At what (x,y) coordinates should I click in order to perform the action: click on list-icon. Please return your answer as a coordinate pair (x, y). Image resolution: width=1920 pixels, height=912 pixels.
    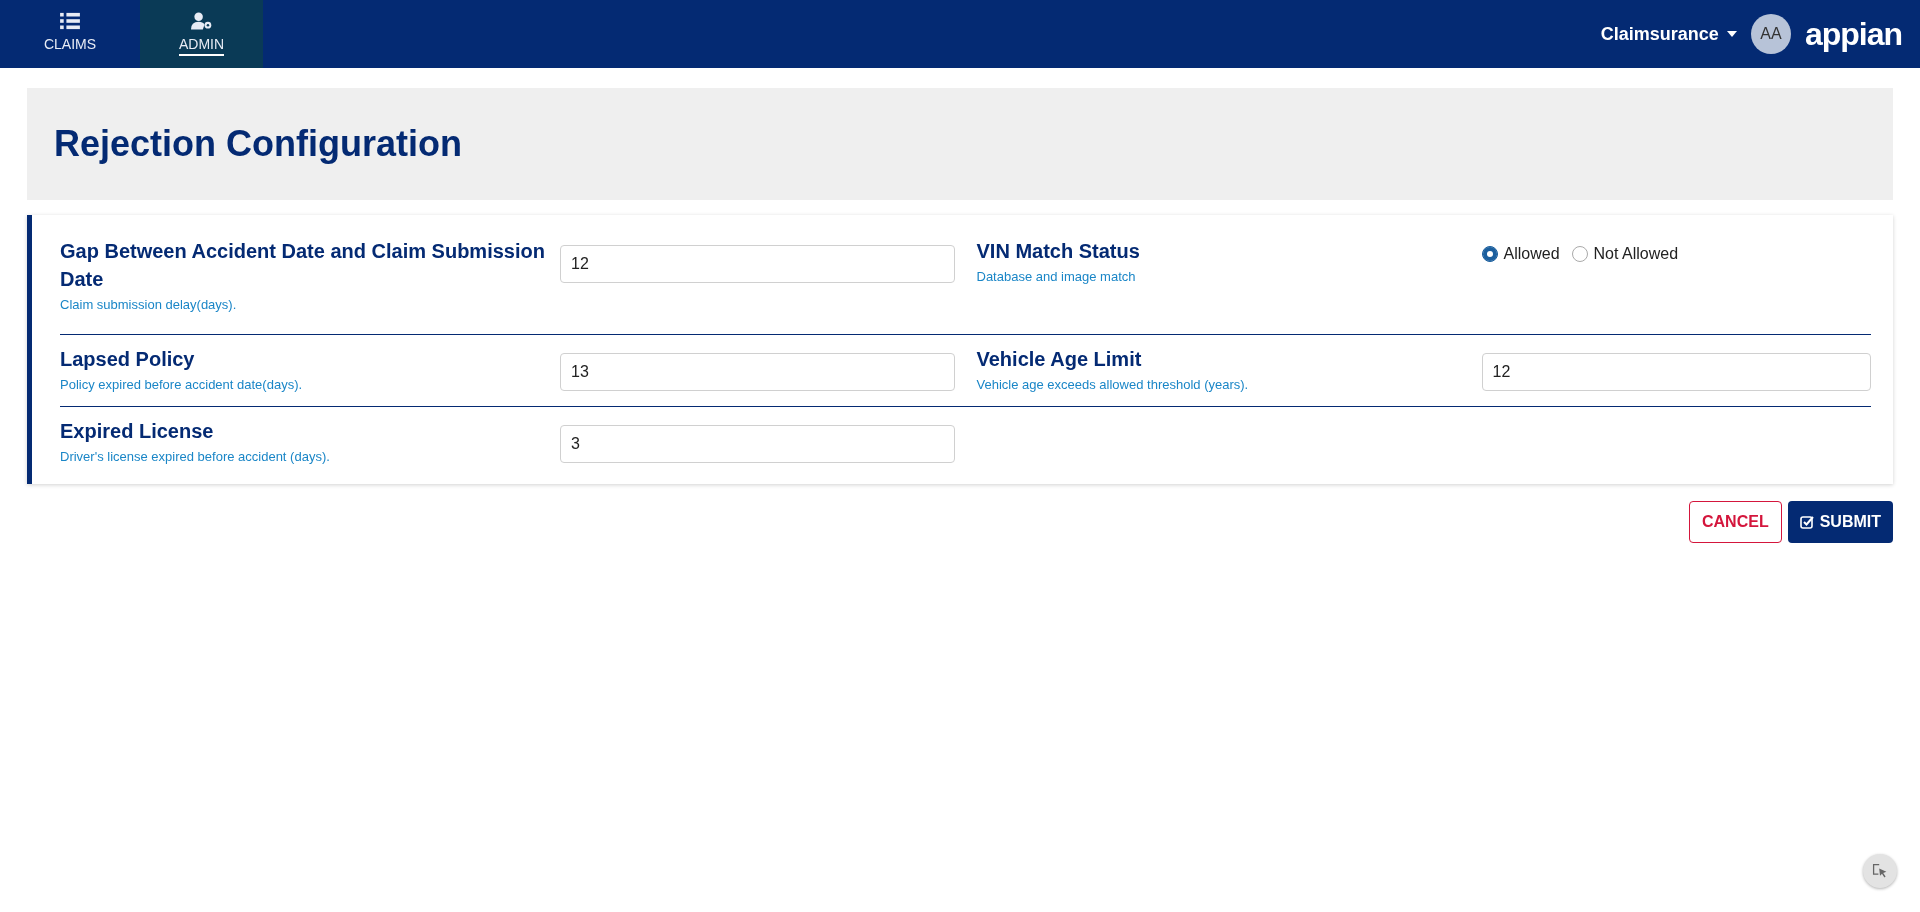
    Looking at the image, I should click on (70, 21).